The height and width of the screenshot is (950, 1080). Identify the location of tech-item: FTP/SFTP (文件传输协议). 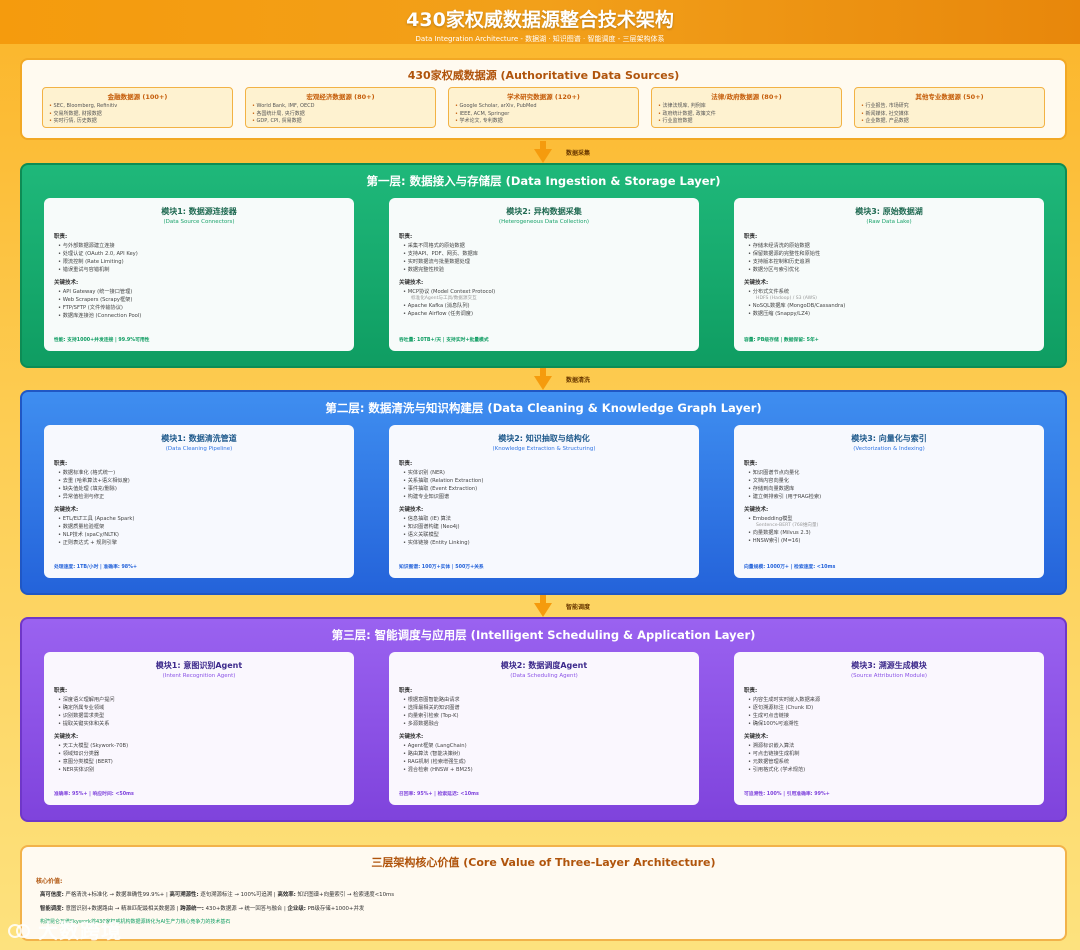
(199, 308).